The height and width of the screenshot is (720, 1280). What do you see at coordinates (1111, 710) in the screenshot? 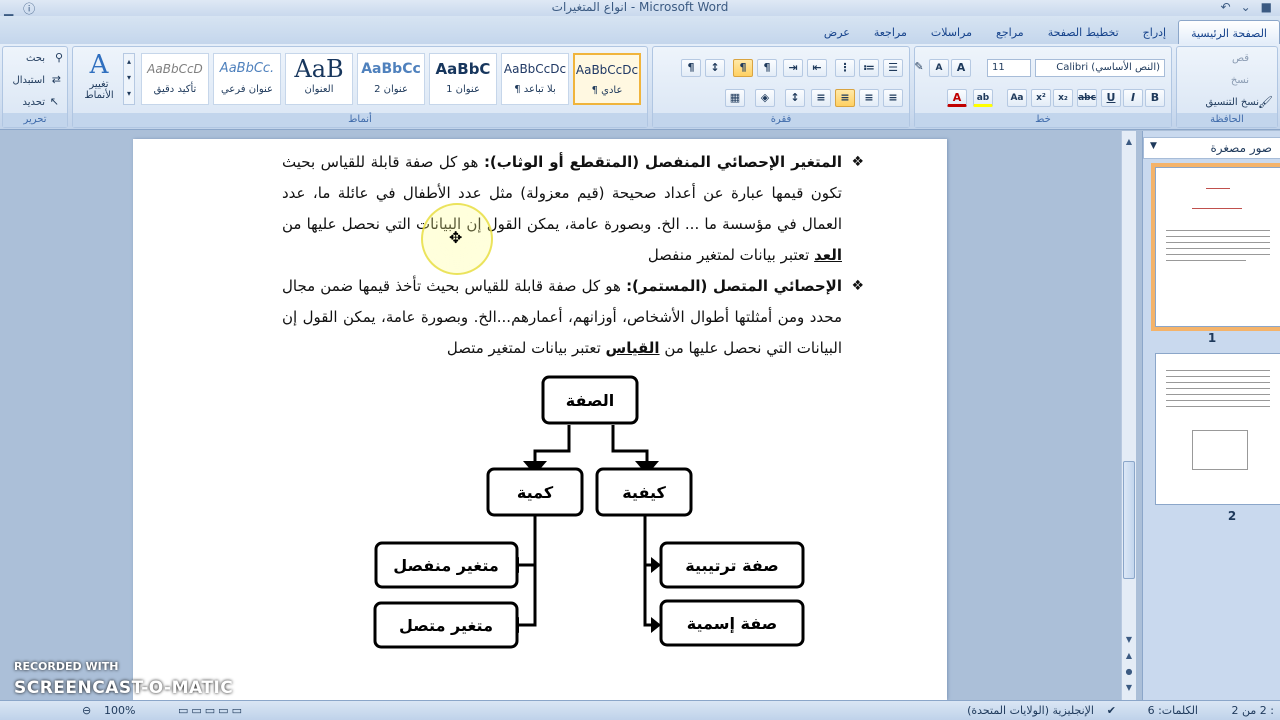
I see `proofing-icon: ✔` at bounding box center [1111, 710].